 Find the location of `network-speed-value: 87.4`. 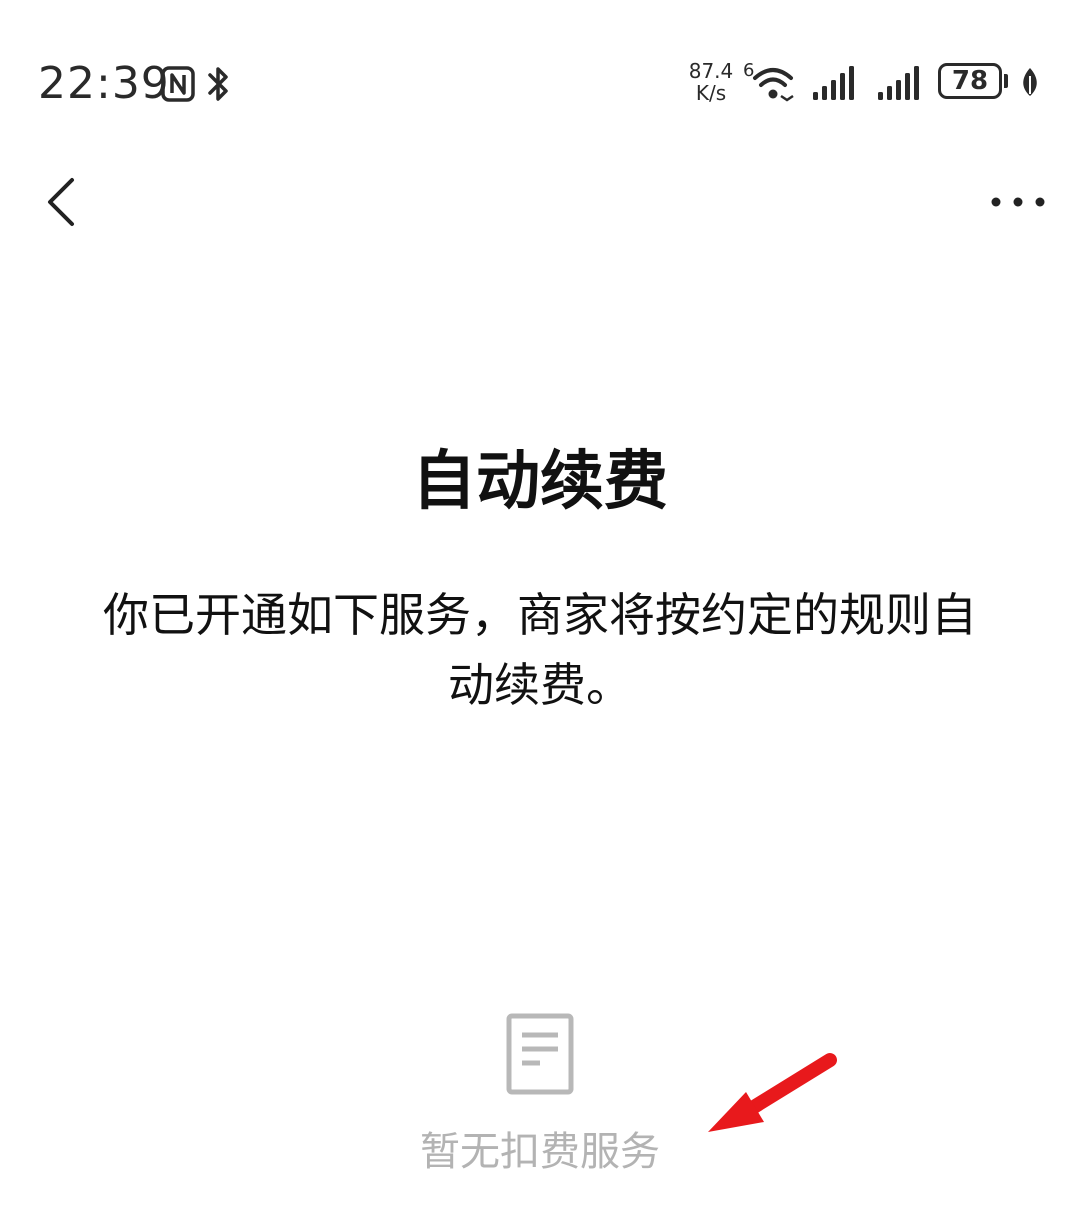

network-speed-value: 87.4 is located at coordinates (711, 71).